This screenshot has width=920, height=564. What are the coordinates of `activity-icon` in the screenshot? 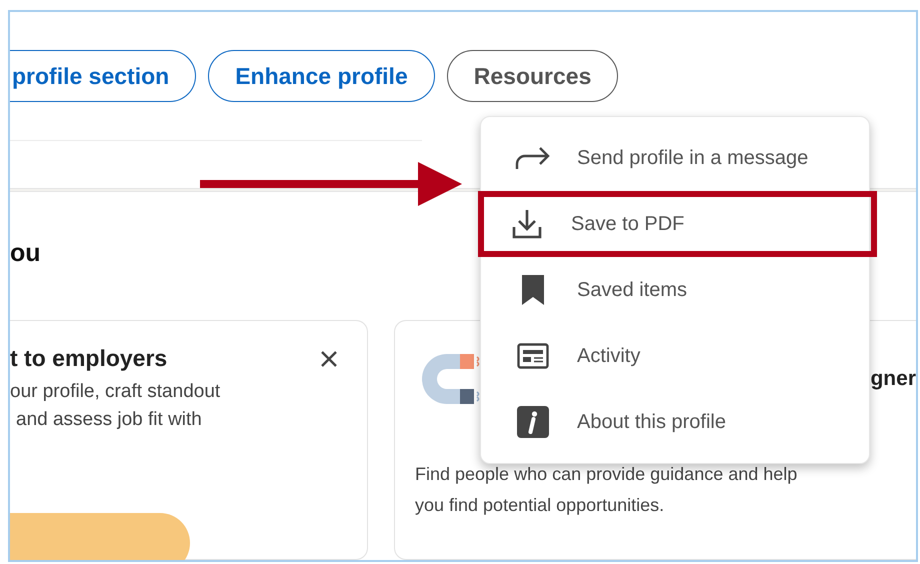 It's located at (533, 356).